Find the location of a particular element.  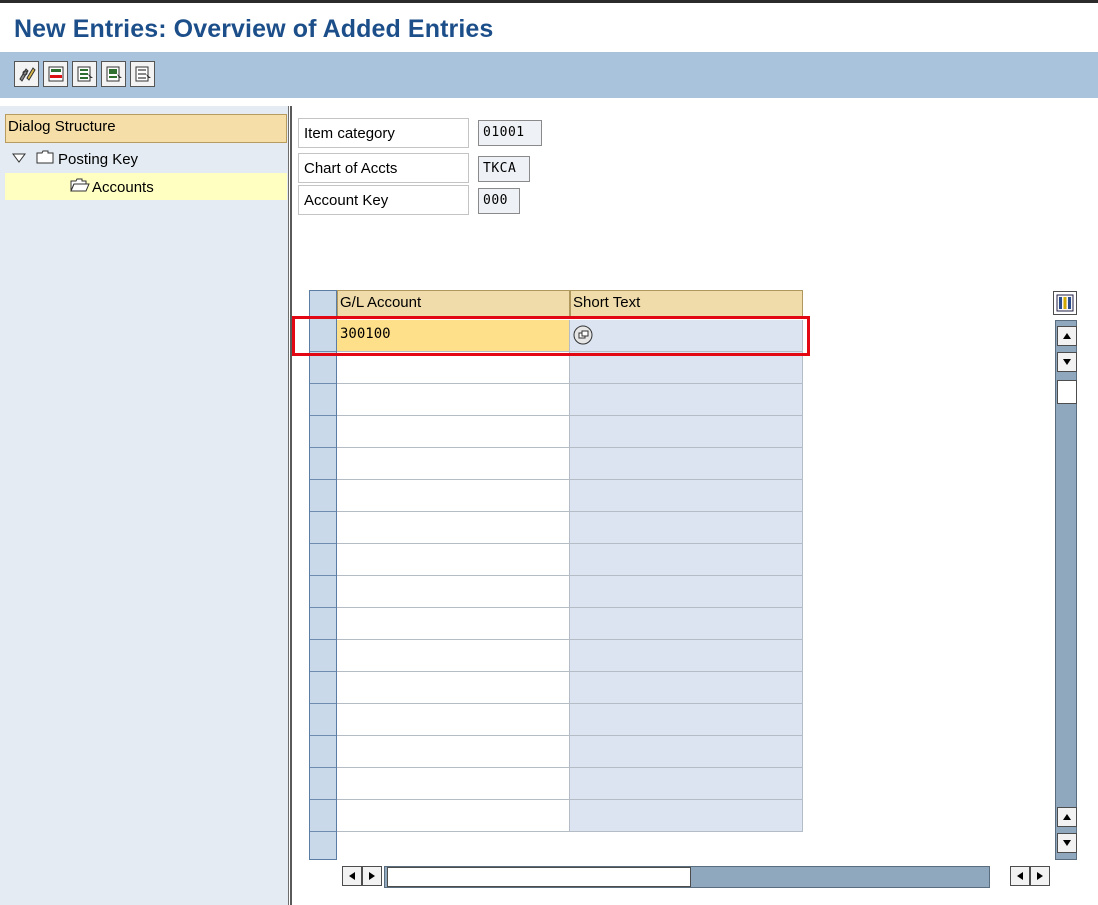

scroll-thumb is located at coordinates (1067, 392).